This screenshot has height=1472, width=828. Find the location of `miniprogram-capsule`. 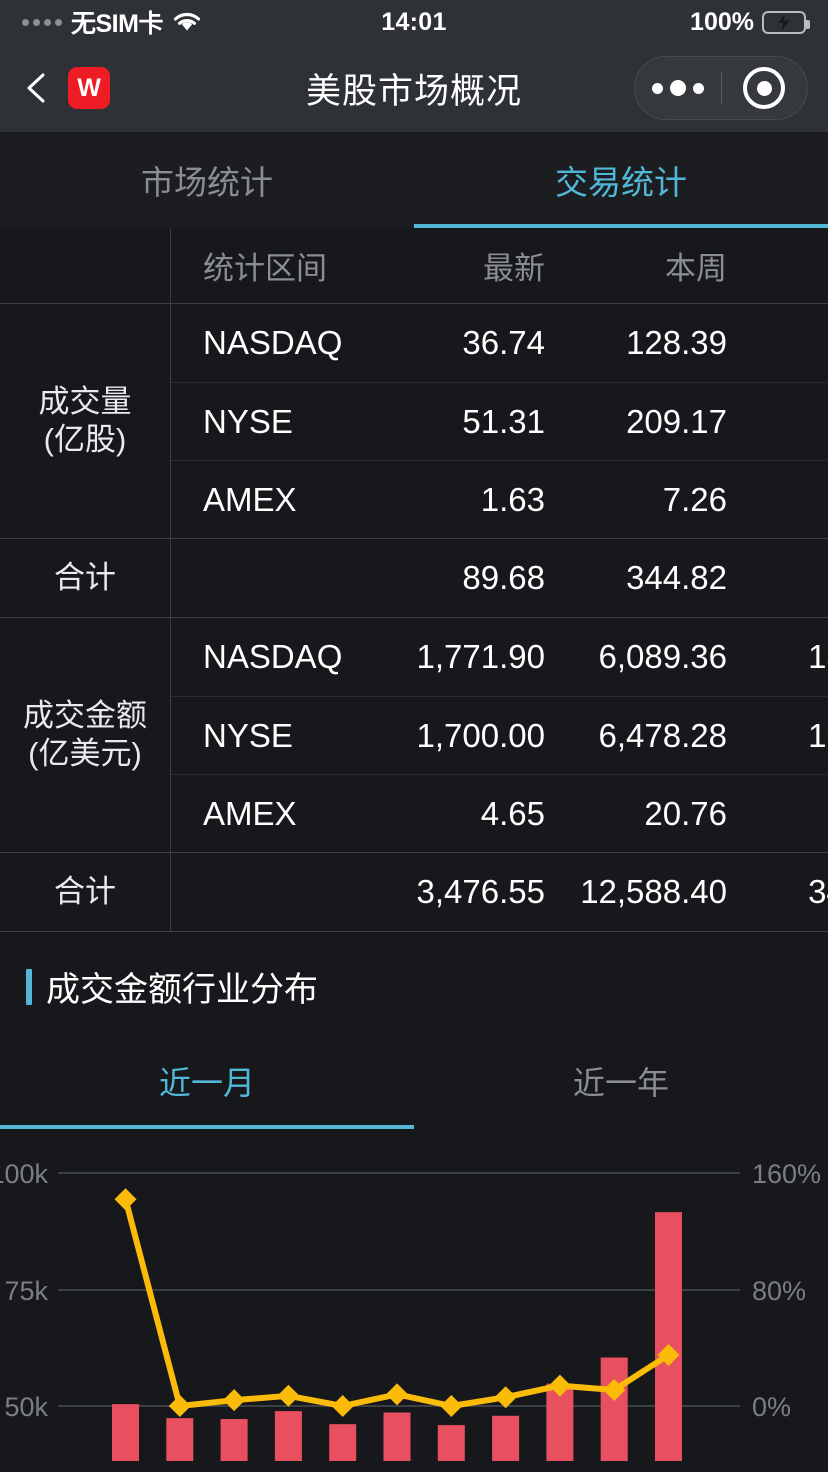

miniprogram-capsule is located at coordinates (721, 88).